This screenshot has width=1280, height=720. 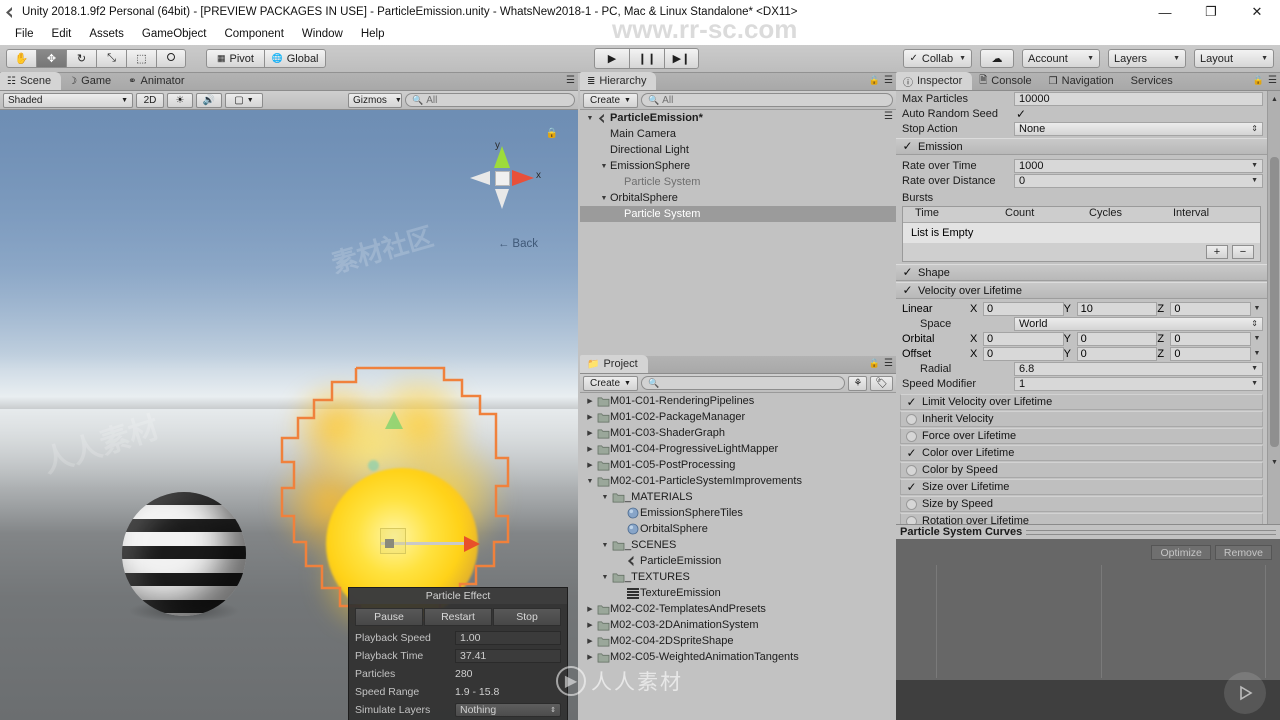 I want to click on radial-input: 6.8 ▼, so click(x=1138, y=368).